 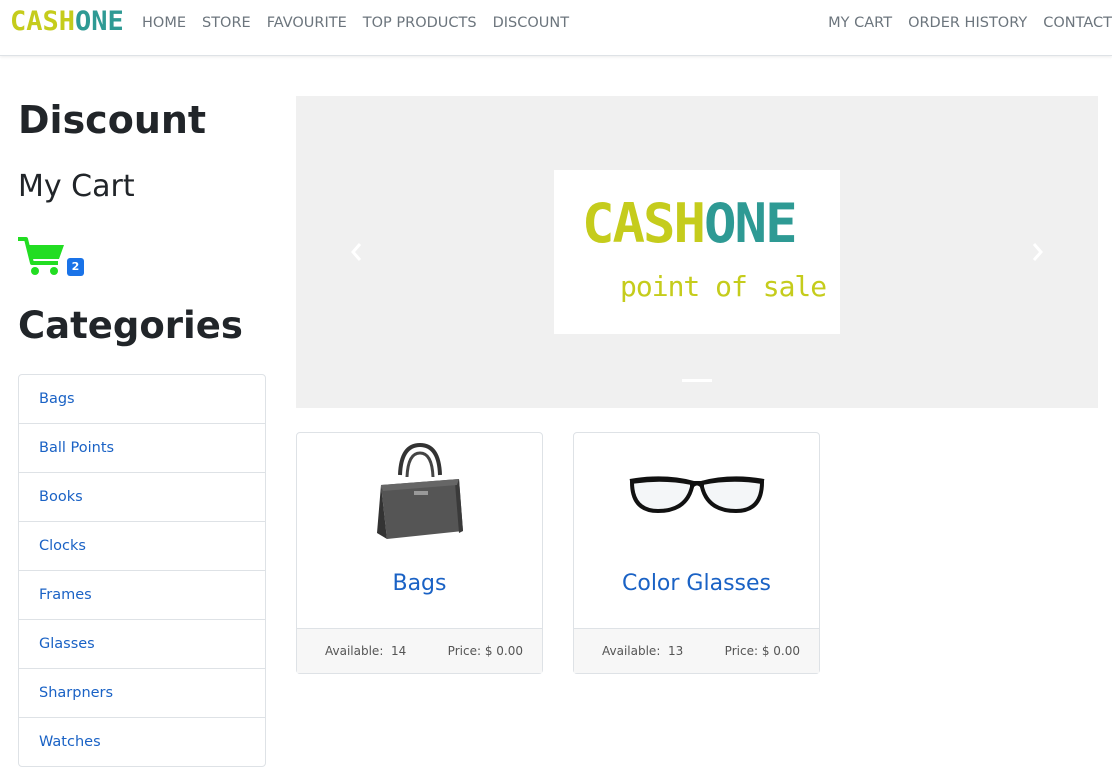 What do you see at coordinates (42, 256) in the screenshot?
I see `shopping-cart-icon` at bounding box center [42, 256].